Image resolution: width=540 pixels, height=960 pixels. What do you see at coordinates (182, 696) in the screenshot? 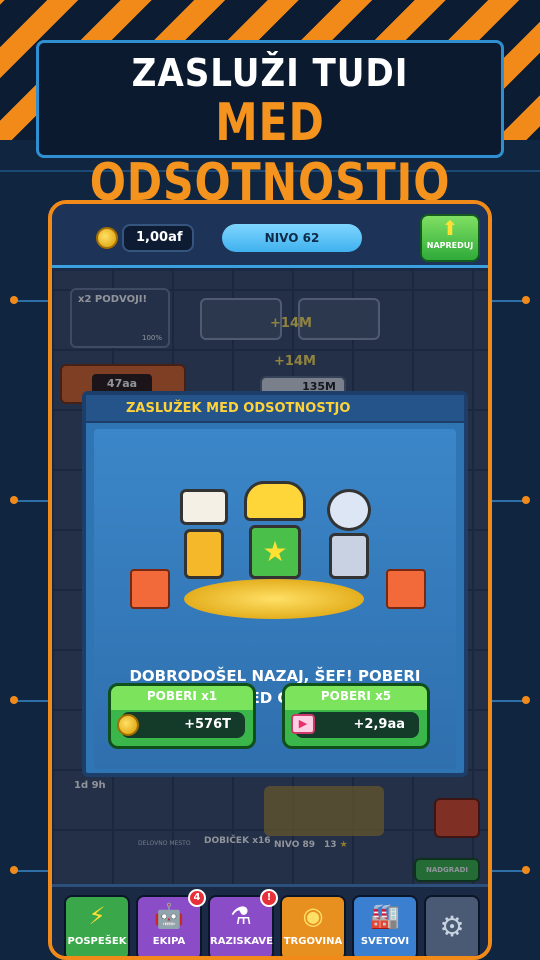
I see `collect-x1-label: POBERI x1` at bounding box center [182, 696].